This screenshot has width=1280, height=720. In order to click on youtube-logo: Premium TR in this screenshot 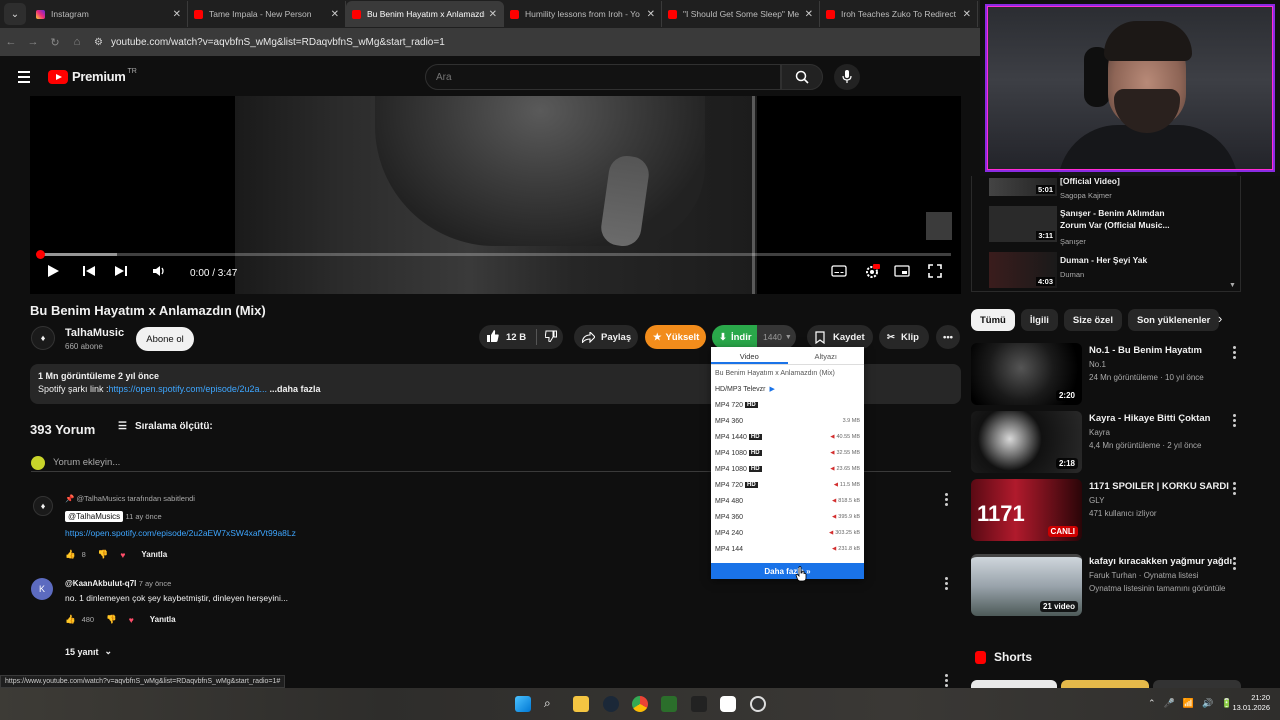, I will do `click(92, 76)`.